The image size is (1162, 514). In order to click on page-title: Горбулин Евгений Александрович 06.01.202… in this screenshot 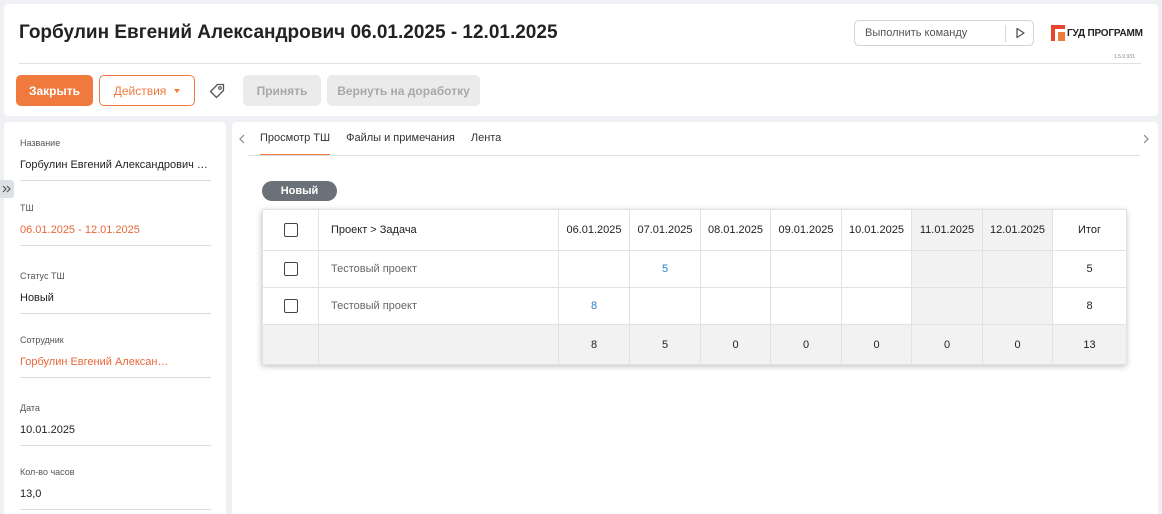, I will do `click(288, 32)`.